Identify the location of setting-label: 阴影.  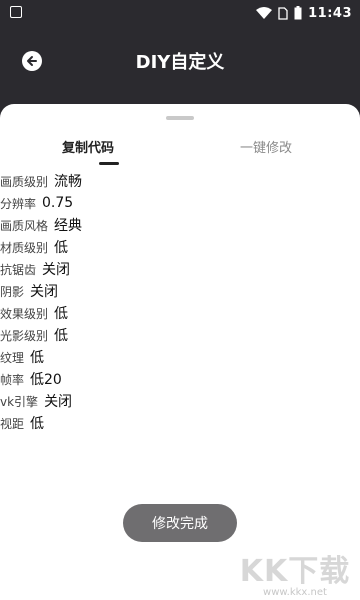
(12, 291).